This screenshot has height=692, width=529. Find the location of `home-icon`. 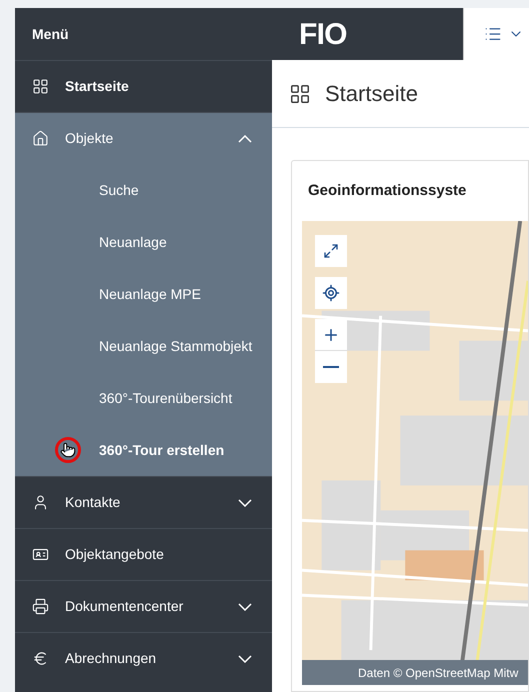

home-icon is located at coordinates (40, 138).